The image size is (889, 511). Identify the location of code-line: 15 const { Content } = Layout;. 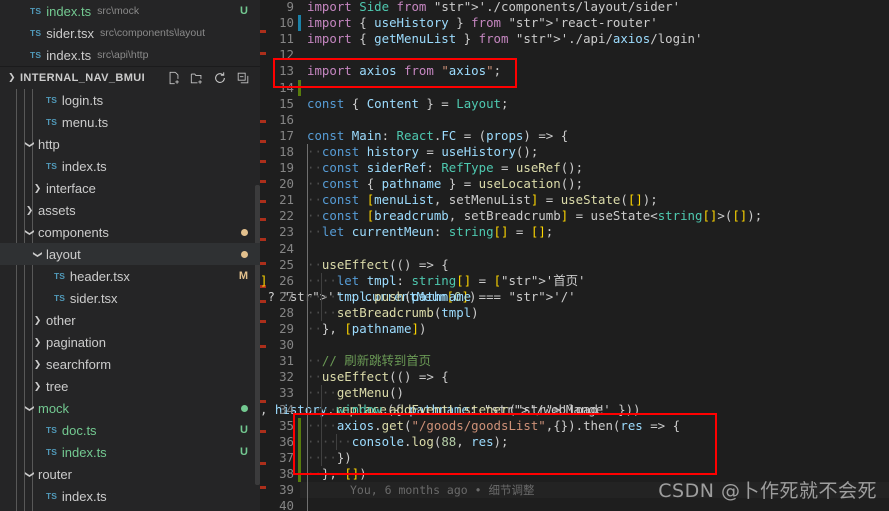
(574, 104).